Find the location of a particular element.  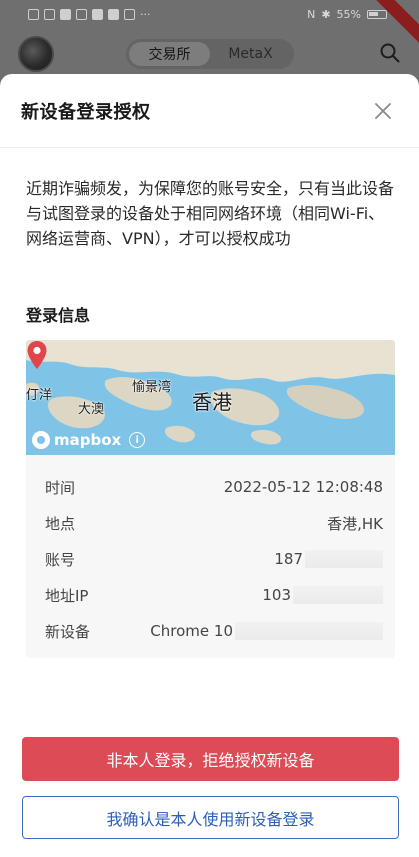

info-label: 账号 is located at coordinates (60, 559).